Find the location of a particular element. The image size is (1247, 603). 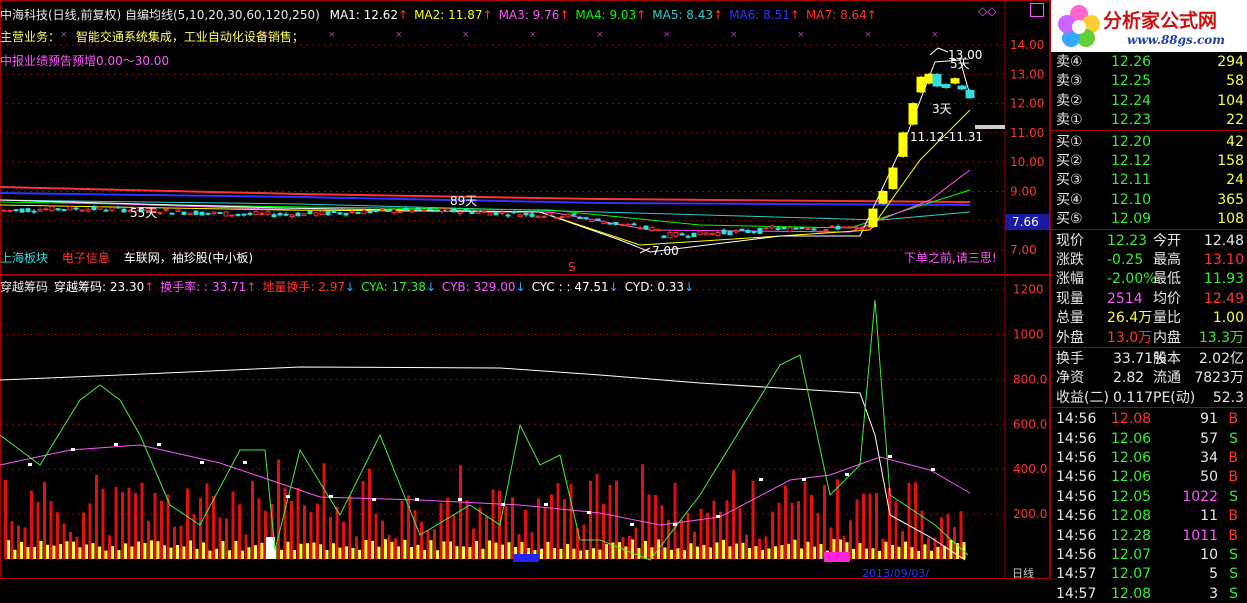

indicator-item-7: CYD: 0.33↓ is located at coordinates (659, 287).